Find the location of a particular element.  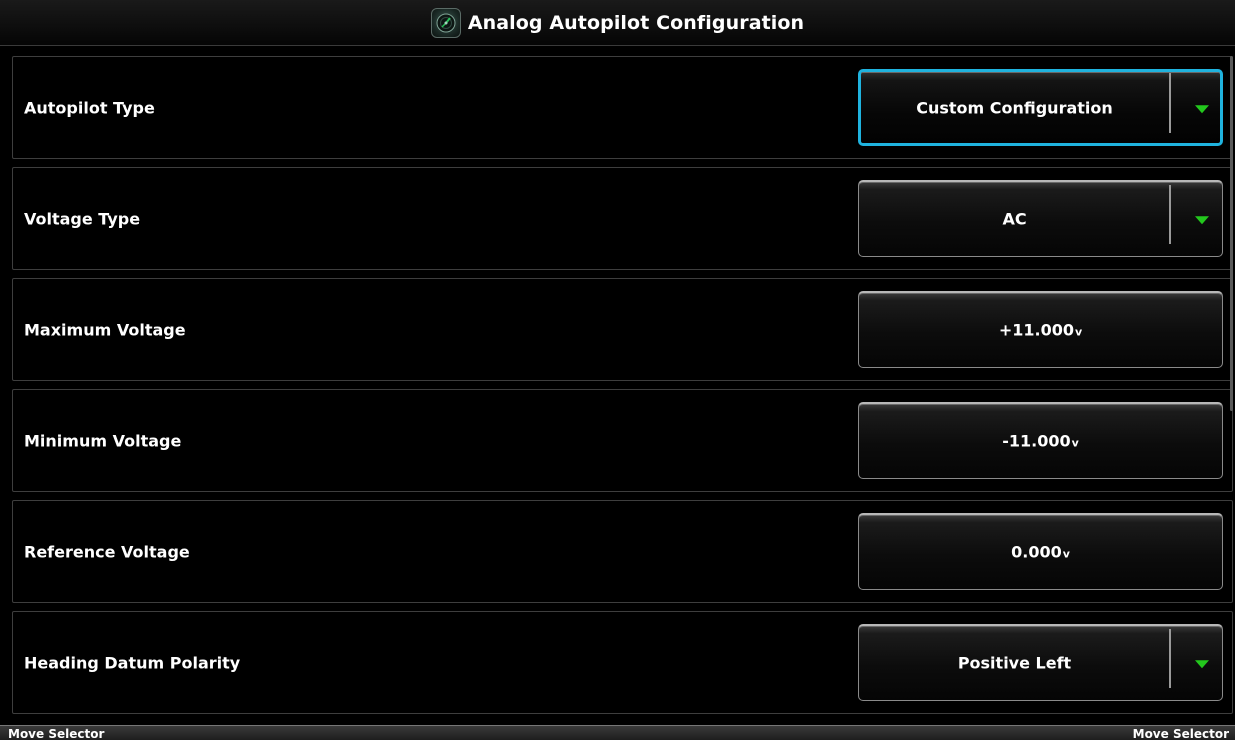

row-voltage-type: Voltage Type AC is located at coordinates (622, 218).